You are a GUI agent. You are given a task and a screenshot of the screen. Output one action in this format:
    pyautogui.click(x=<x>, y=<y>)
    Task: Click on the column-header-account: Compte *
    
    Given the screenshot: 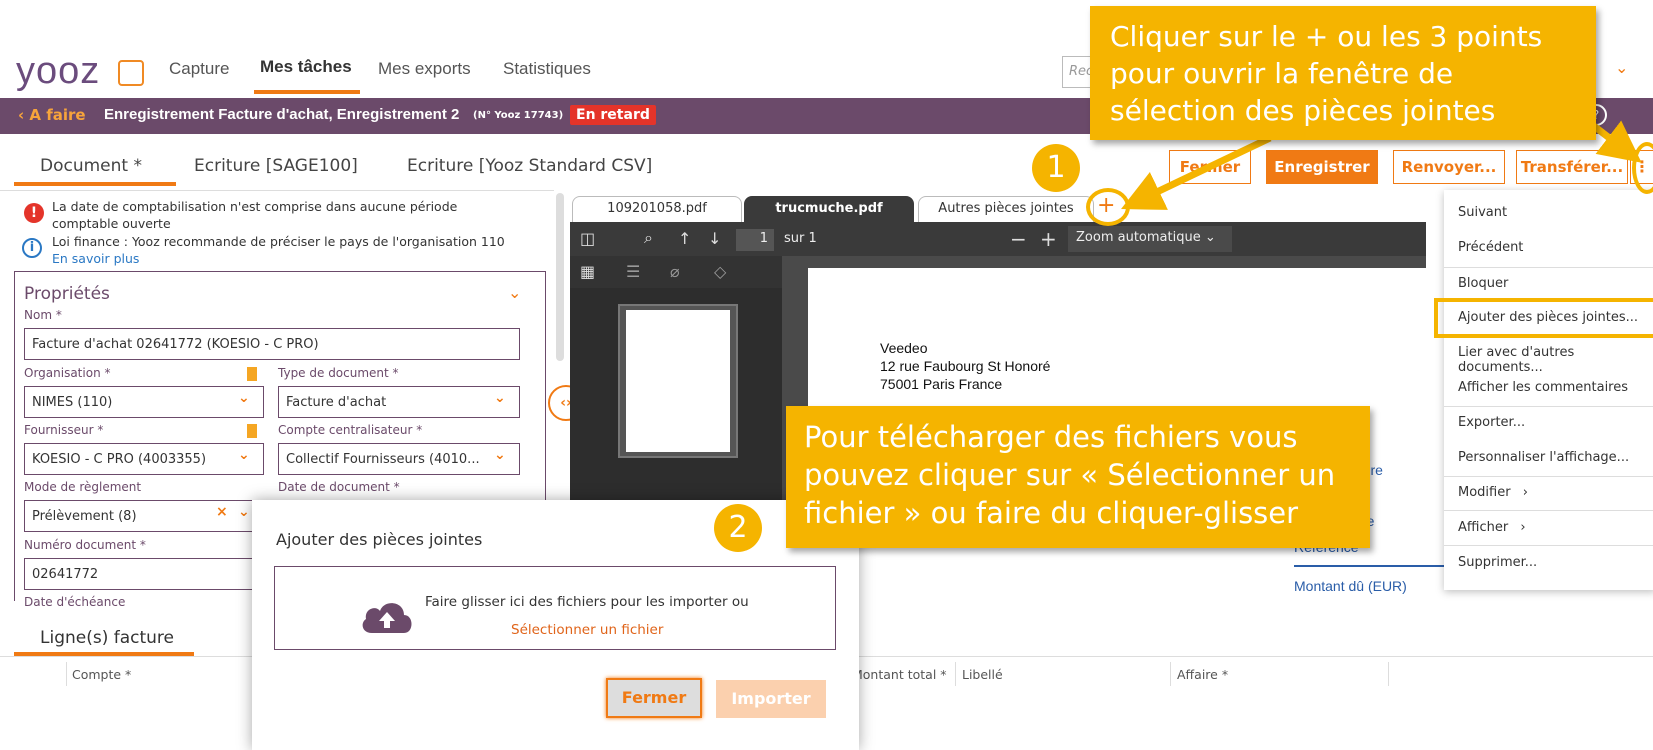 What is the action you would take?
    pyautogui.click(x=101, y=674)
    